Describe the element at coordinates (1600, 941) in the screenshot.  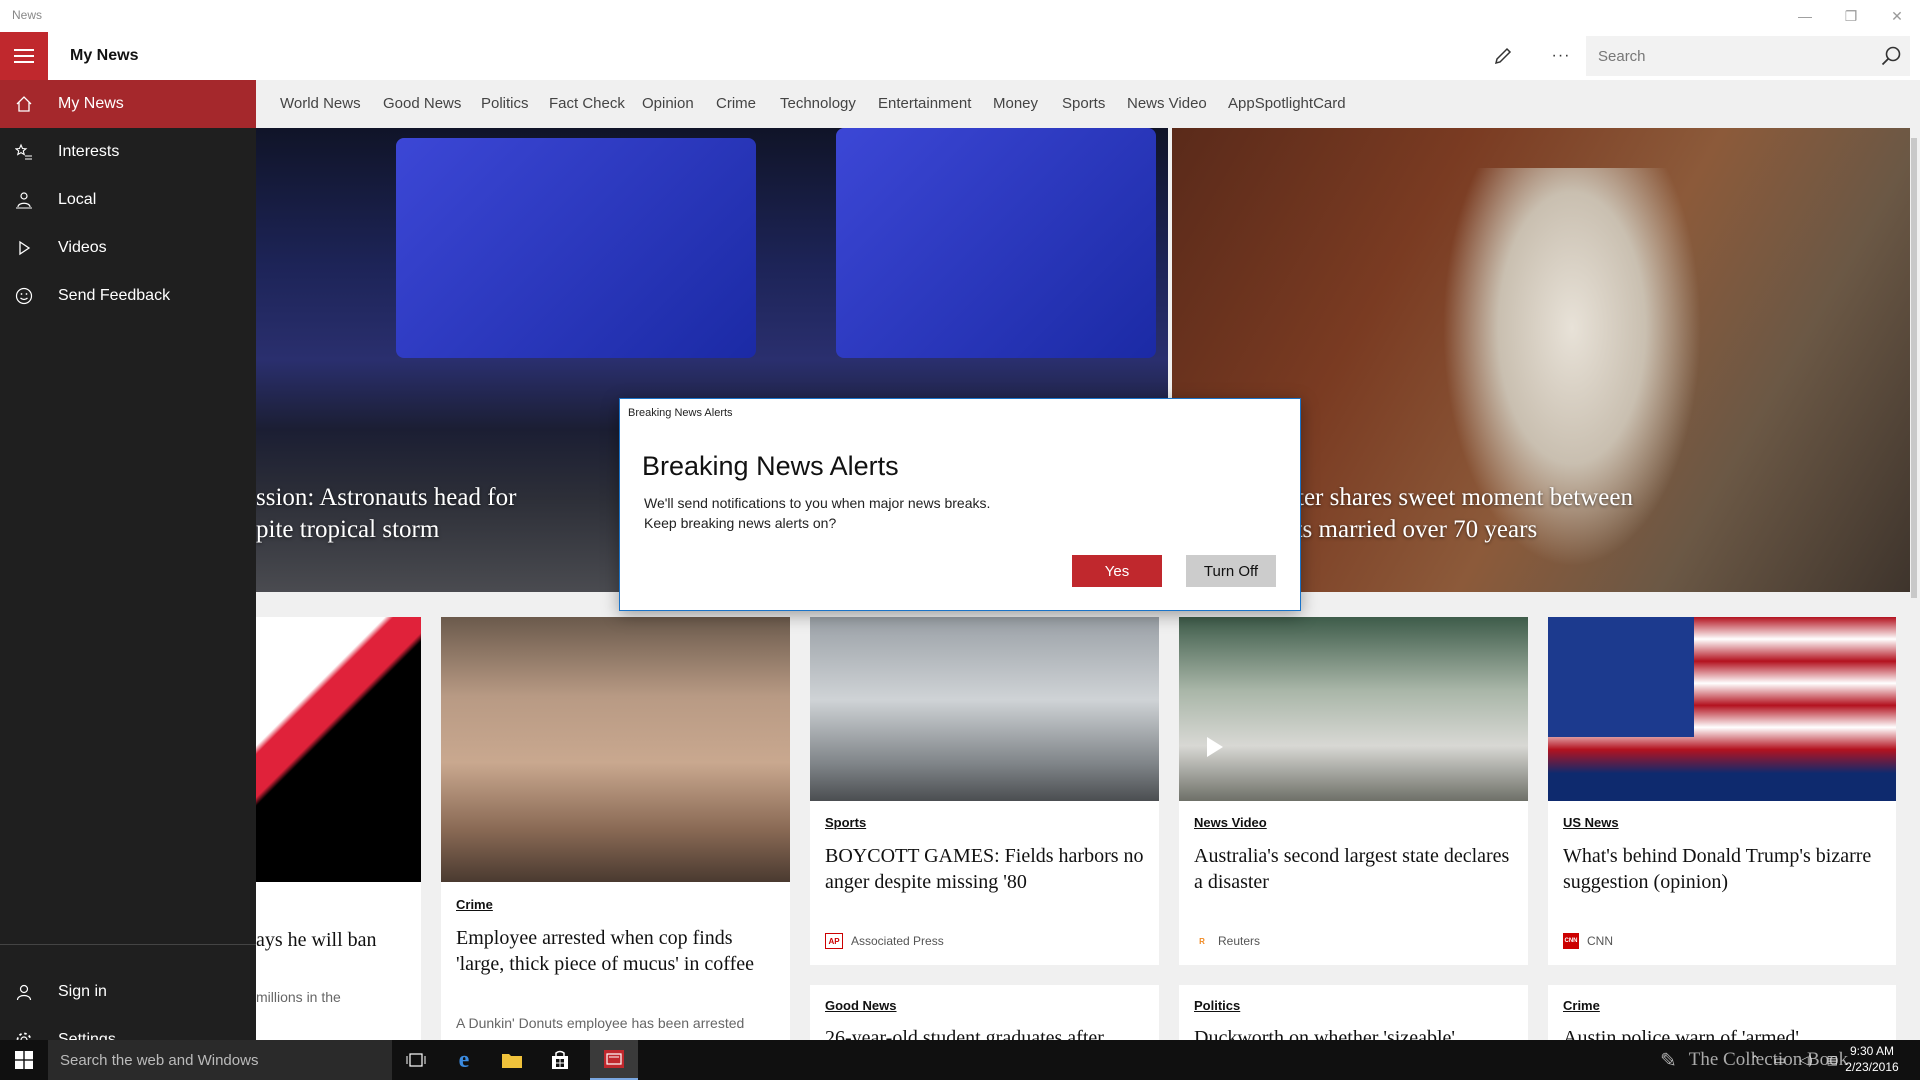
I see `card-source-name: CNN` at that location.